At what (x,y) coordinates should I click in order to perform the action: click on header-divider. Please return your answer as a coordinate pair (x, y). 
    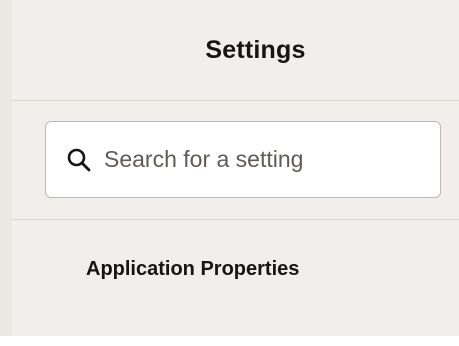
    Looking at the image, I should click on (235, 100).